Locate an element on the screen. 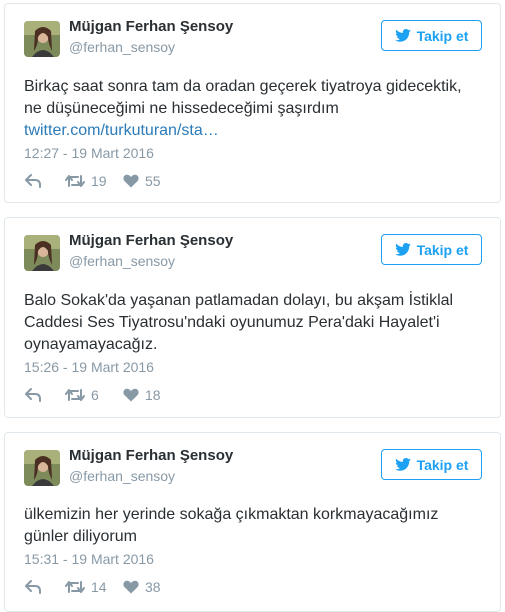 The width and height of the screenshot is (505, 612). tweet-timestamp: 15:26 - 19 Mart 2016 is located at coordinates (89, 367).